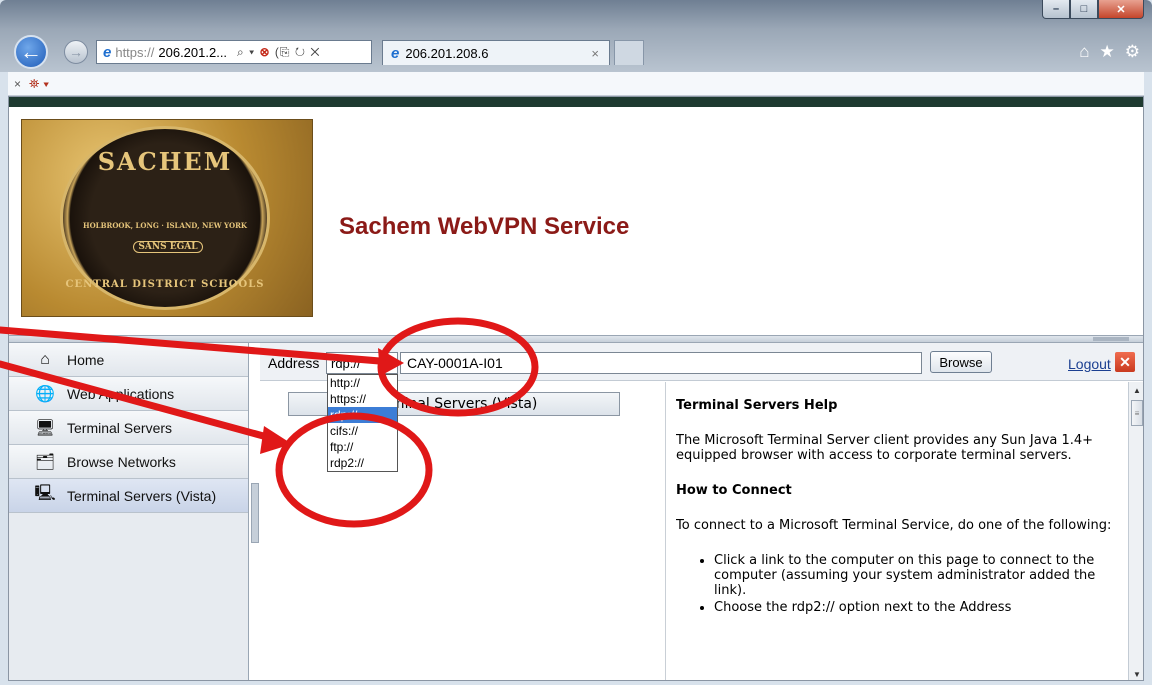  I want to click on seal-mid-text: HOLBROOK, LONG · ISLAND, NEW YORK, so click(165, 225).